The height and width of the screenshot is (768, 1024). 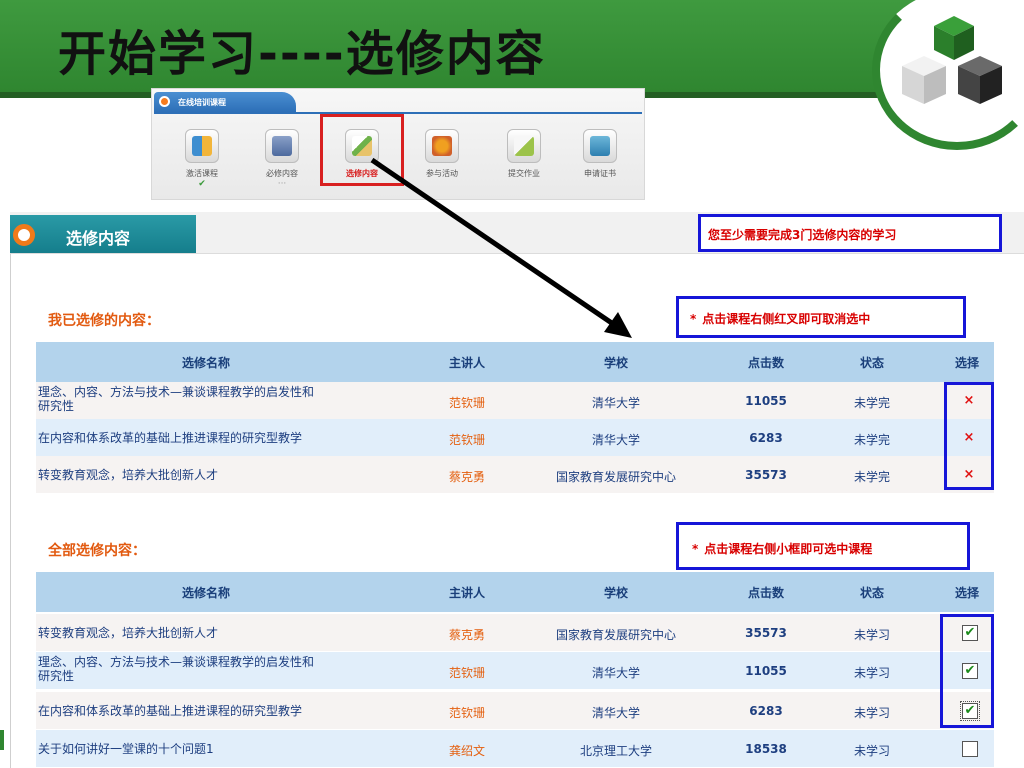 I want to click on graduation-cap-icon, so click(x=600, y=146).